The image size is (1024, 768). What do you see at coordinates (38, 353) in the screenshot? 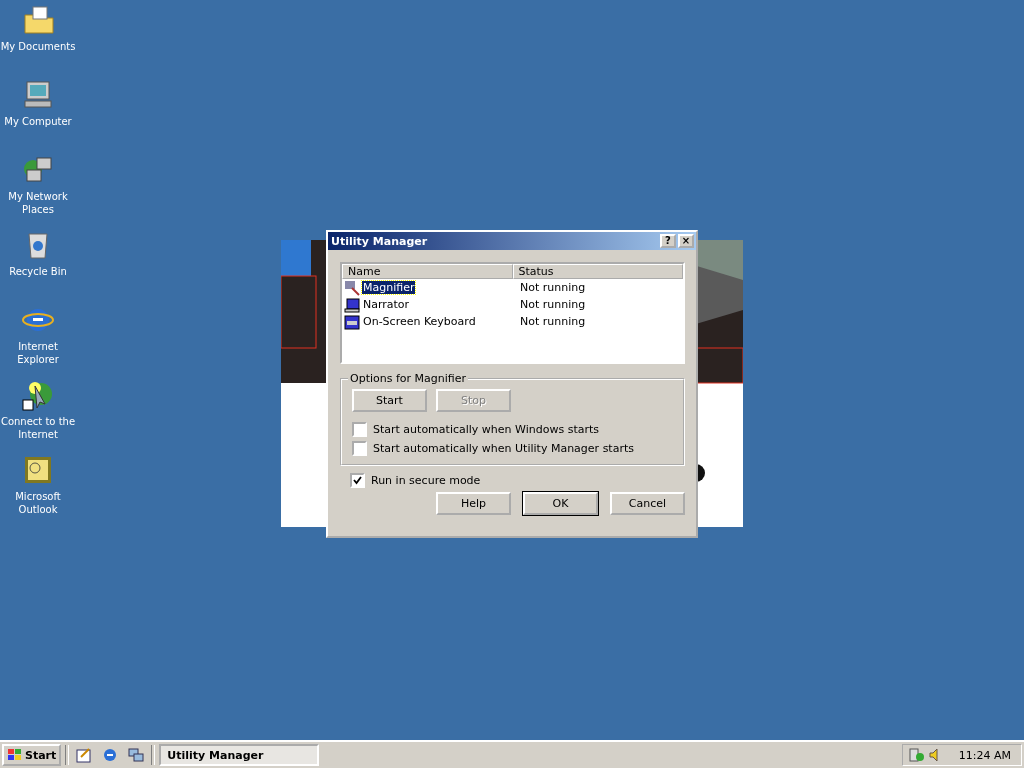
I see `desktop-icon-label: Internet Explorer` at bounding box center [38, 353].